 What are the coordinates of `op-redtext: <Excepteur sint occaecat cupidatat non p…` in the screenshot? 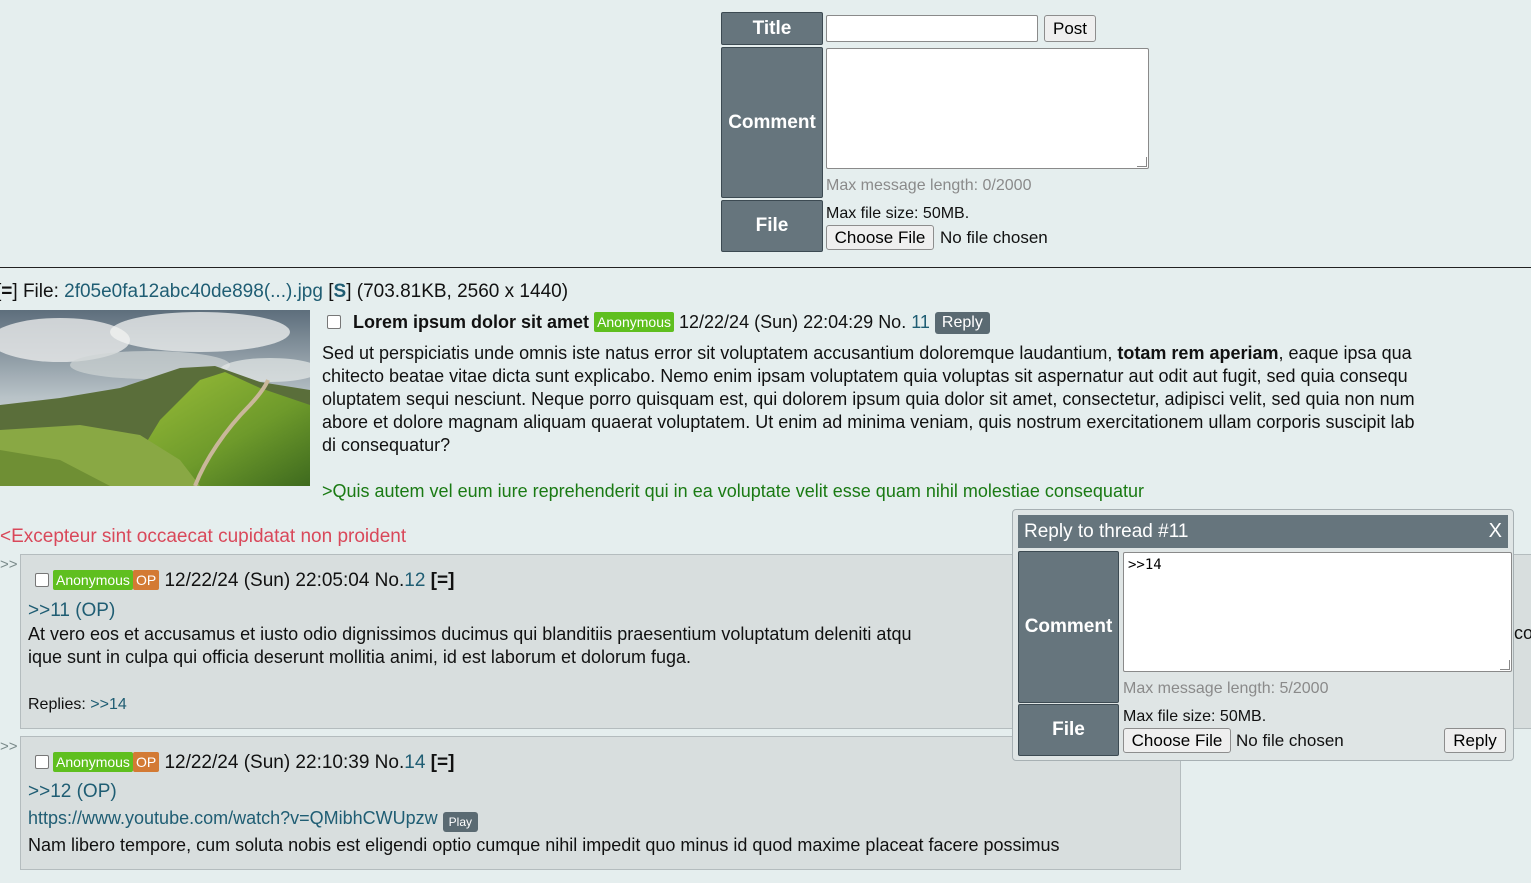 It's located at (203, 536).